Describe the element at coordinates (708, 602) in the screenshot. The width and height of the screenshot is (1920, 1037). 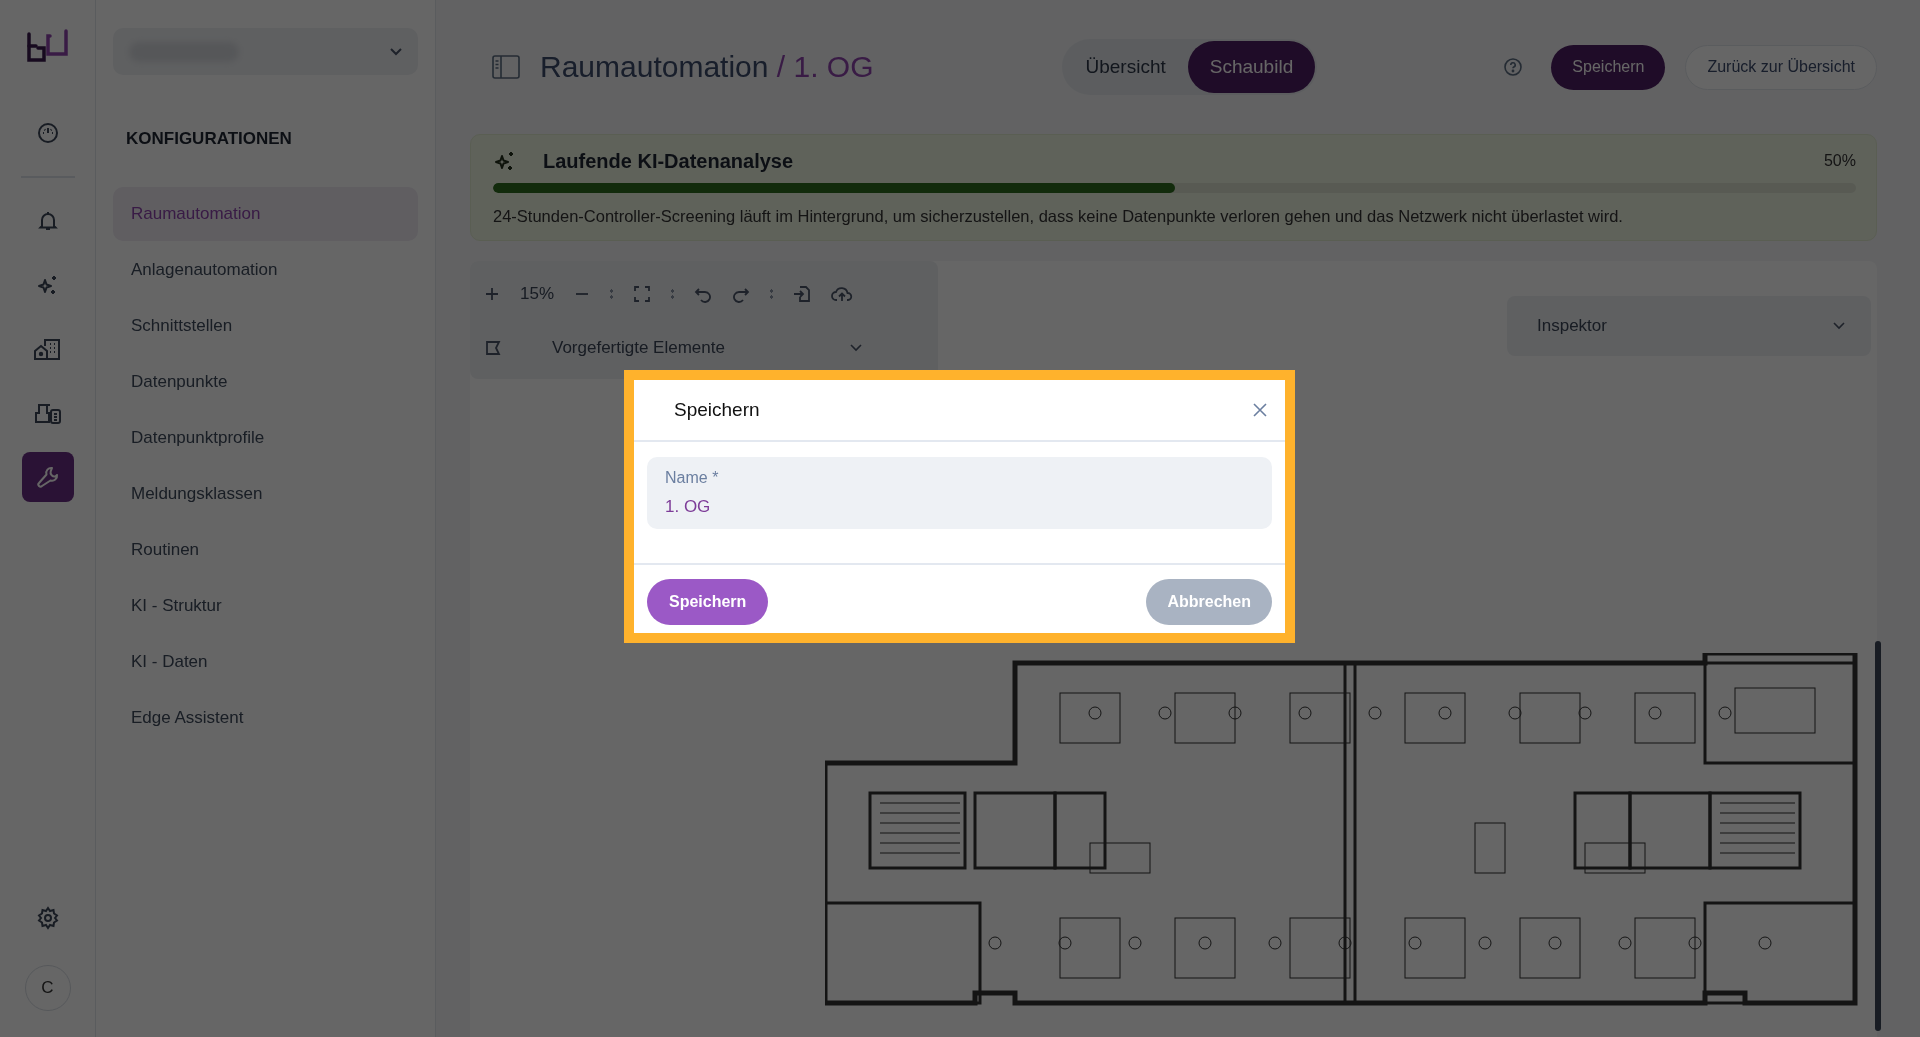
I see `confirm-button: Speichern` at that location.